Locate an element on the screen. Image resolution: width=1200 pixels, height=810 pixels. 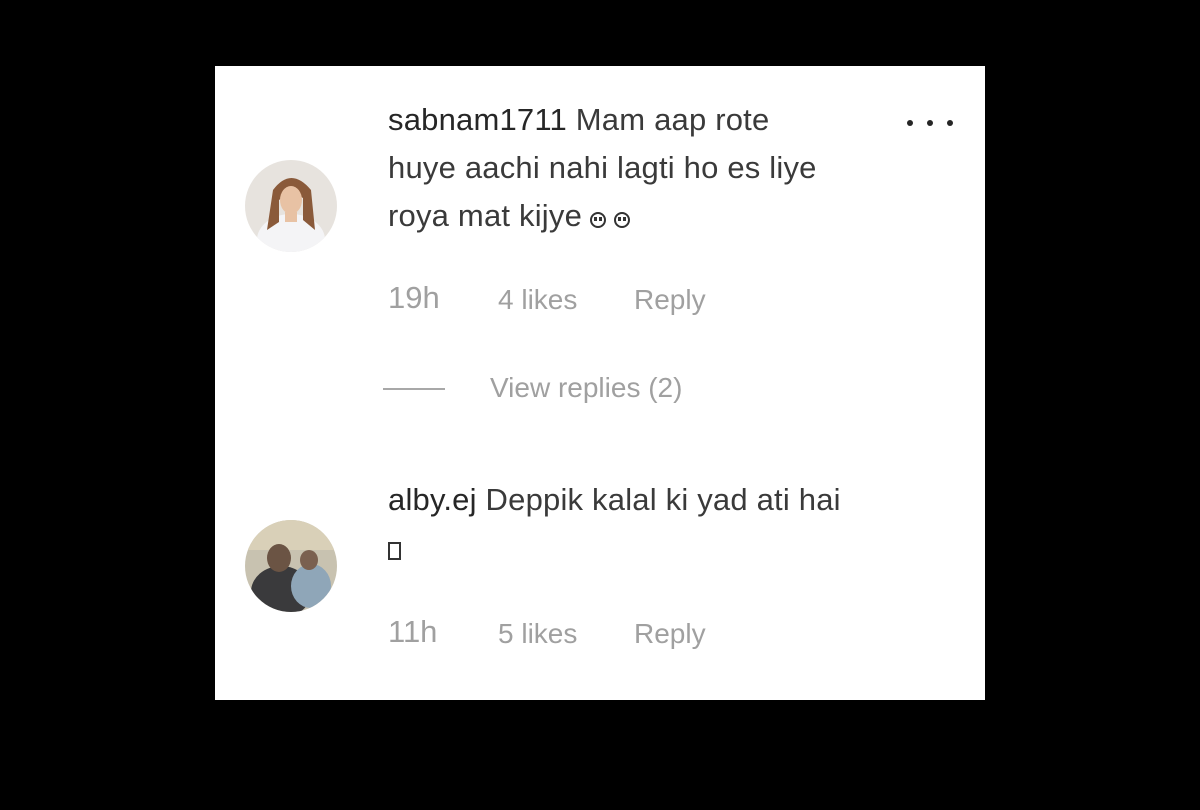
more-options-icon is located at coordinates (931, 122).